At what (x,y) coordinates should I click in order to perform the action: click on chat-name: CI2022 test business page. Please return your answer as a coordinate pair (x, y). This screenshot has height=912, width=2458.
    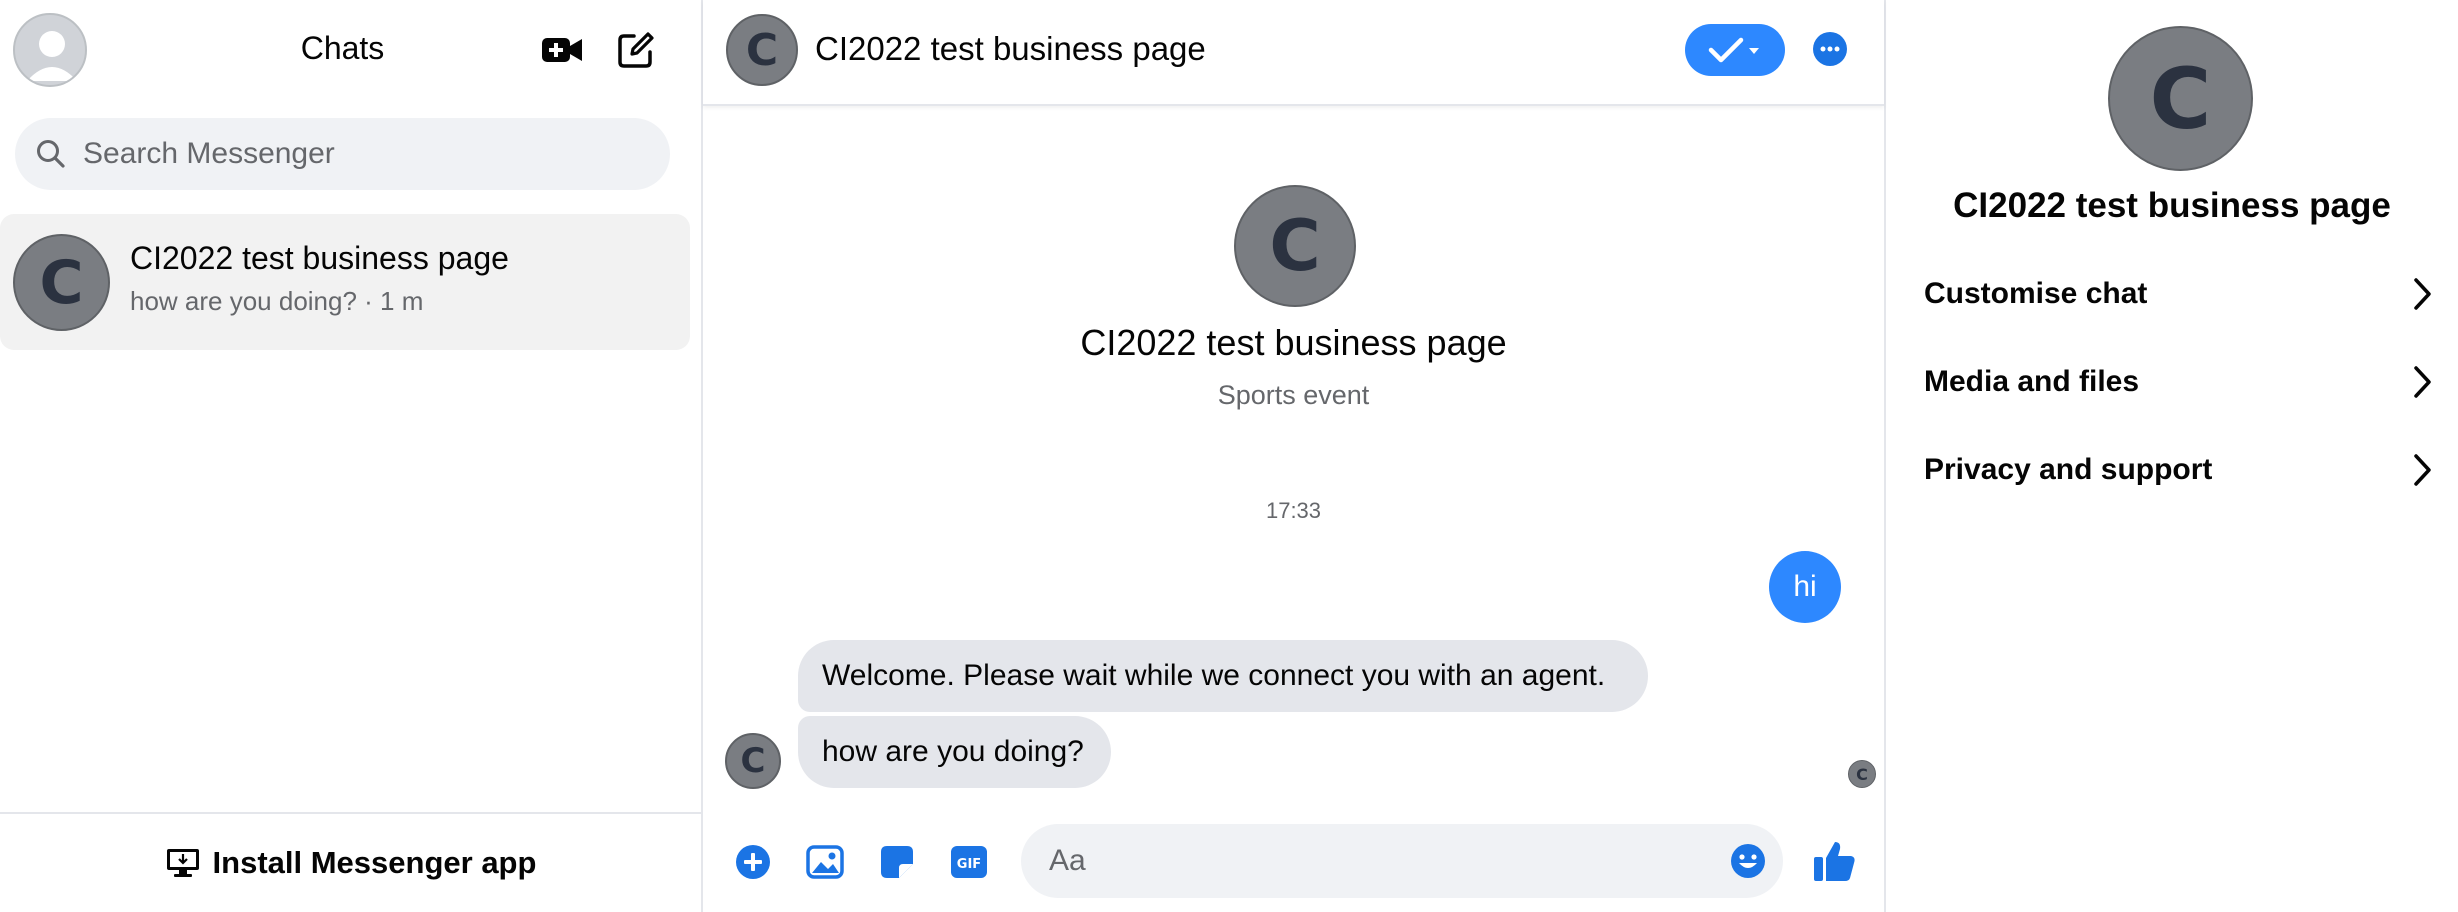
    Looking at the image, I should click on (319, 258).